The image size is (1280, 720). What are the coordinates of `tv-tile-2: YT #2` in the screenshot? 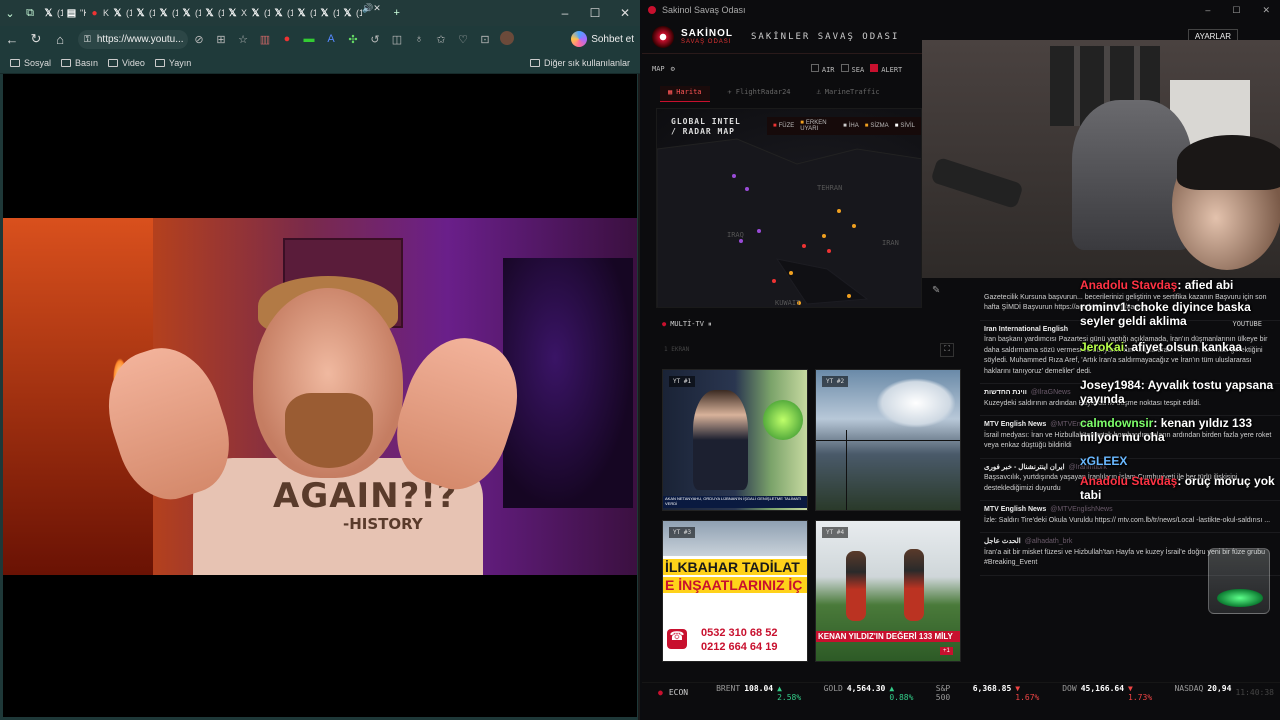 It's located at (888, 440).